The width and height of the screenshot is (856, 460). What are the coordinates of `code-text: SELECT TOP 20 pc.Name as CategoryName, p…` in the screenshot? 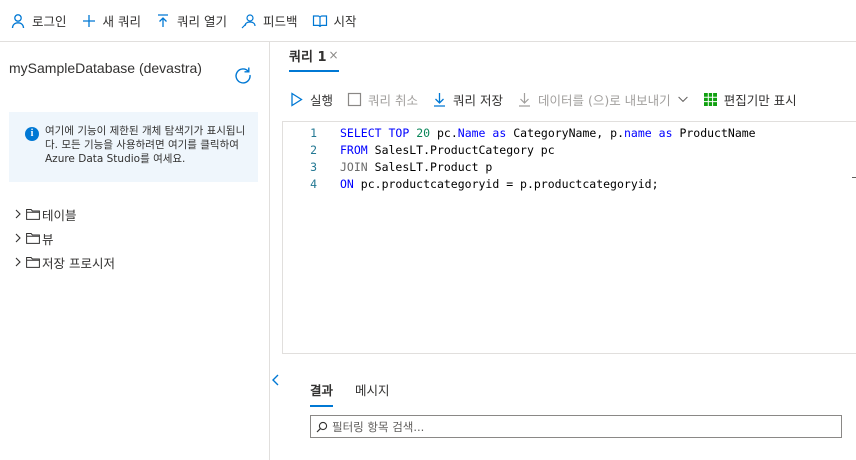 It's located at (548, 133).